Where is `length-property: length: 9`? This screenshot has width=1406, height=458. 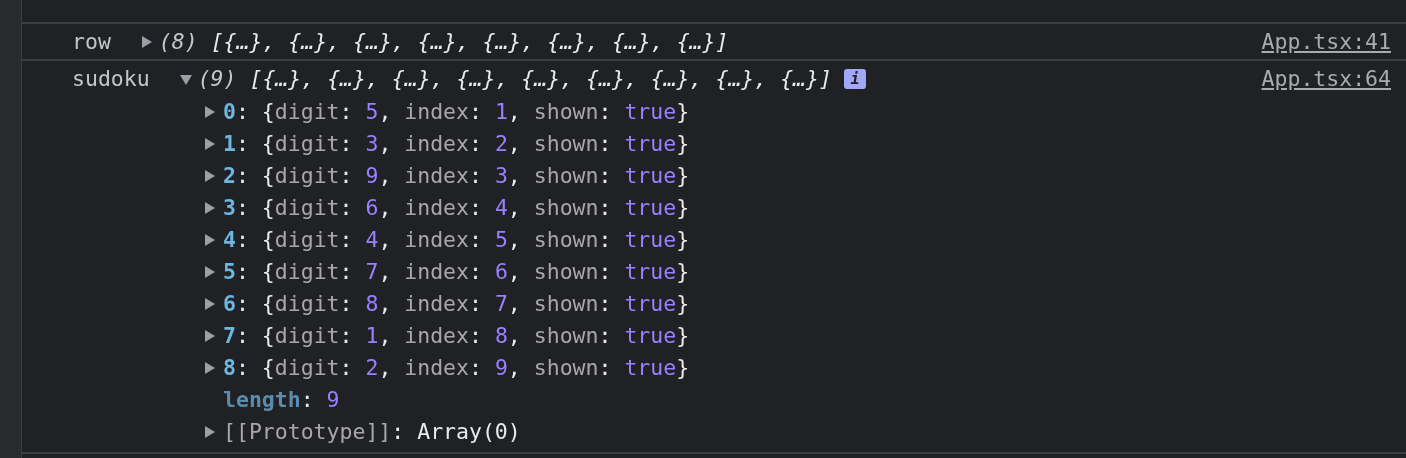 length-property: length: 9 is located at coordinates (281, 399).